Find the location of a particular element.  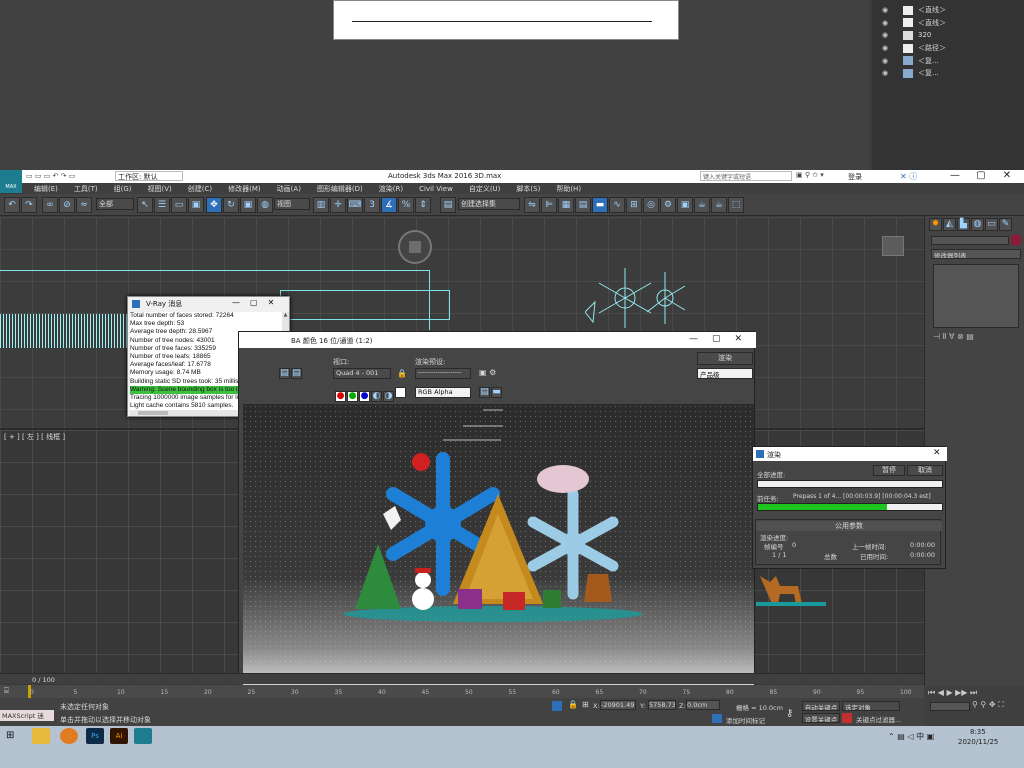

tray-chevron-icon: ⌃ is located at coordinates (891, 736).